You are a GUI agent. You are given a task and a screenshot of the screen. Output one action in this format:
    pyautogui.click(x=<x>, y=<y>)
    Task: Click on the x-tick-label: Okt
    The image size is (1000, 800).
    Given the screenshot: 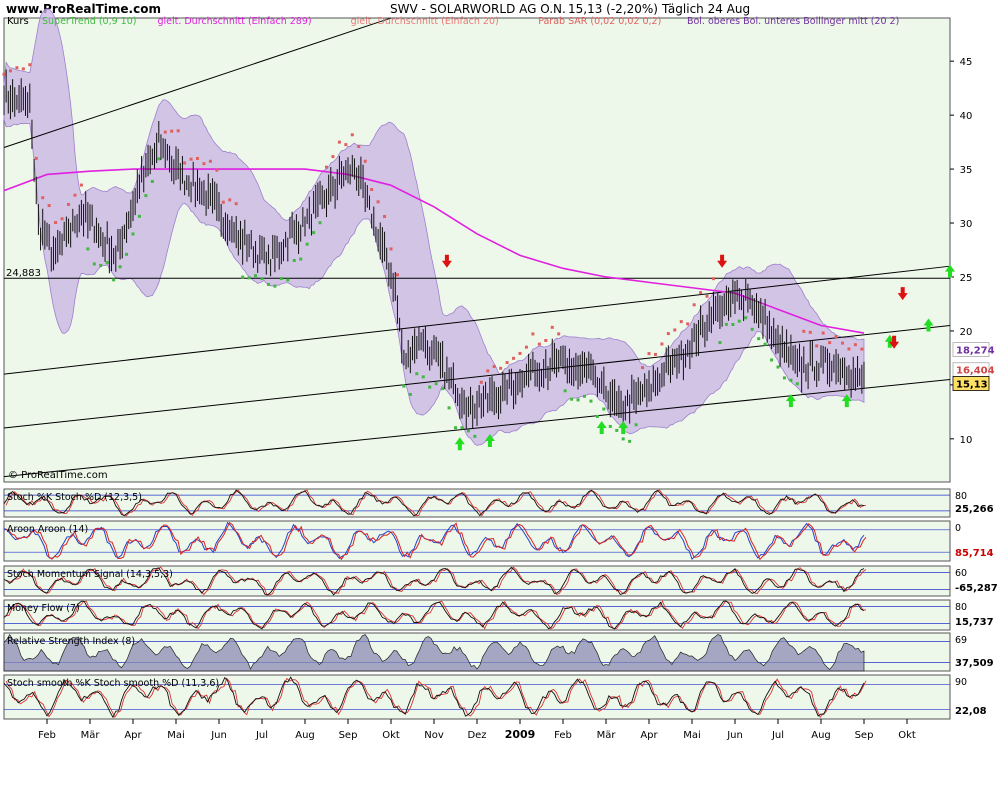 What is the action you would take?
    pyautogui.click(x=391, y=735)
    